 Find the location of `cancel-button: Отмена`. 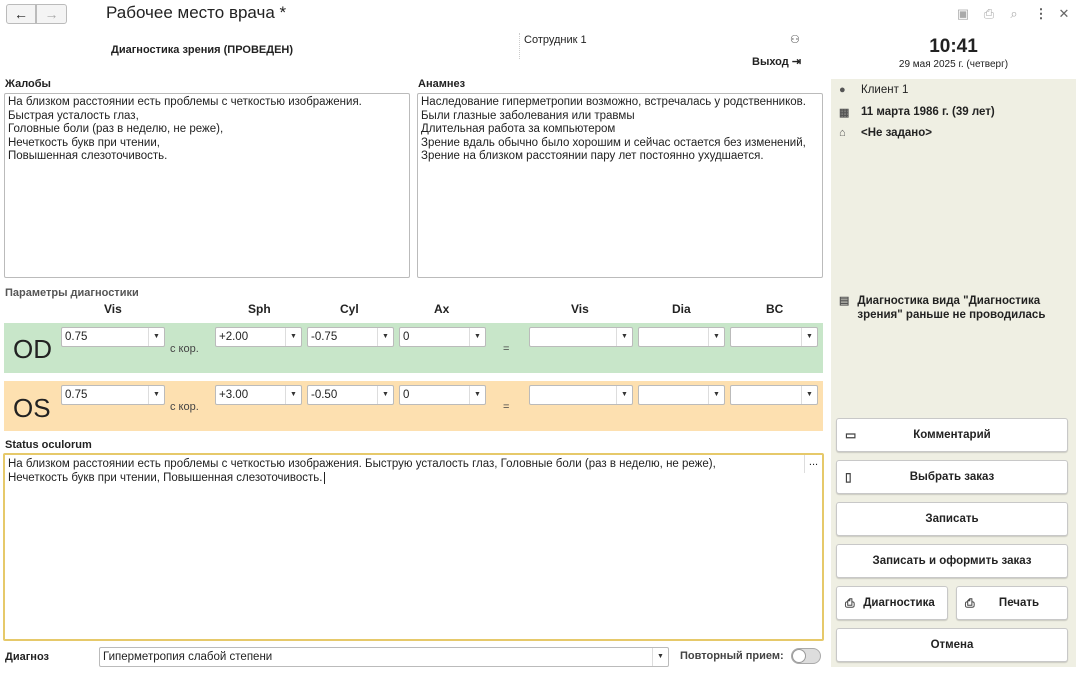

cancel-button: Отмена is located at coordinates (952, 645).